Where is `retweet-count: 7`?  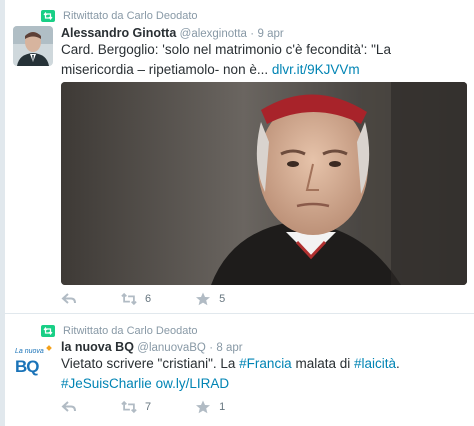 retweet-count: 7 is located at coordinates (148, 407).